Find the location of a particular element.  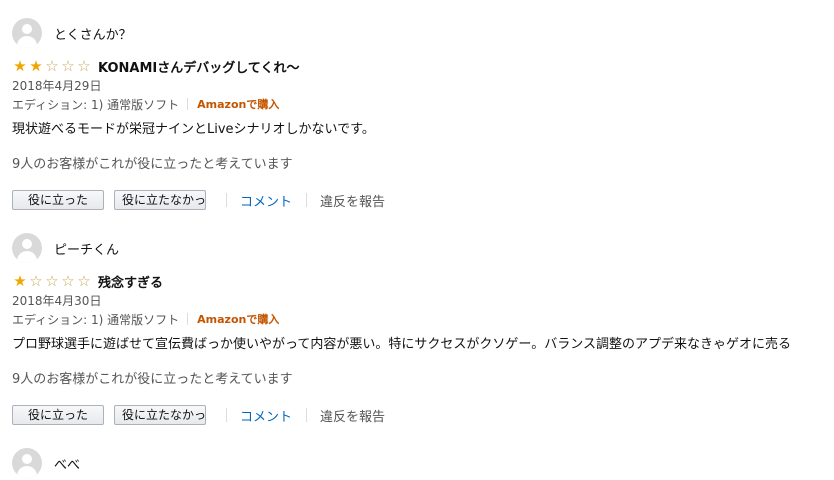

reviewer-profile: べべ is located at coordinates (417, 463).